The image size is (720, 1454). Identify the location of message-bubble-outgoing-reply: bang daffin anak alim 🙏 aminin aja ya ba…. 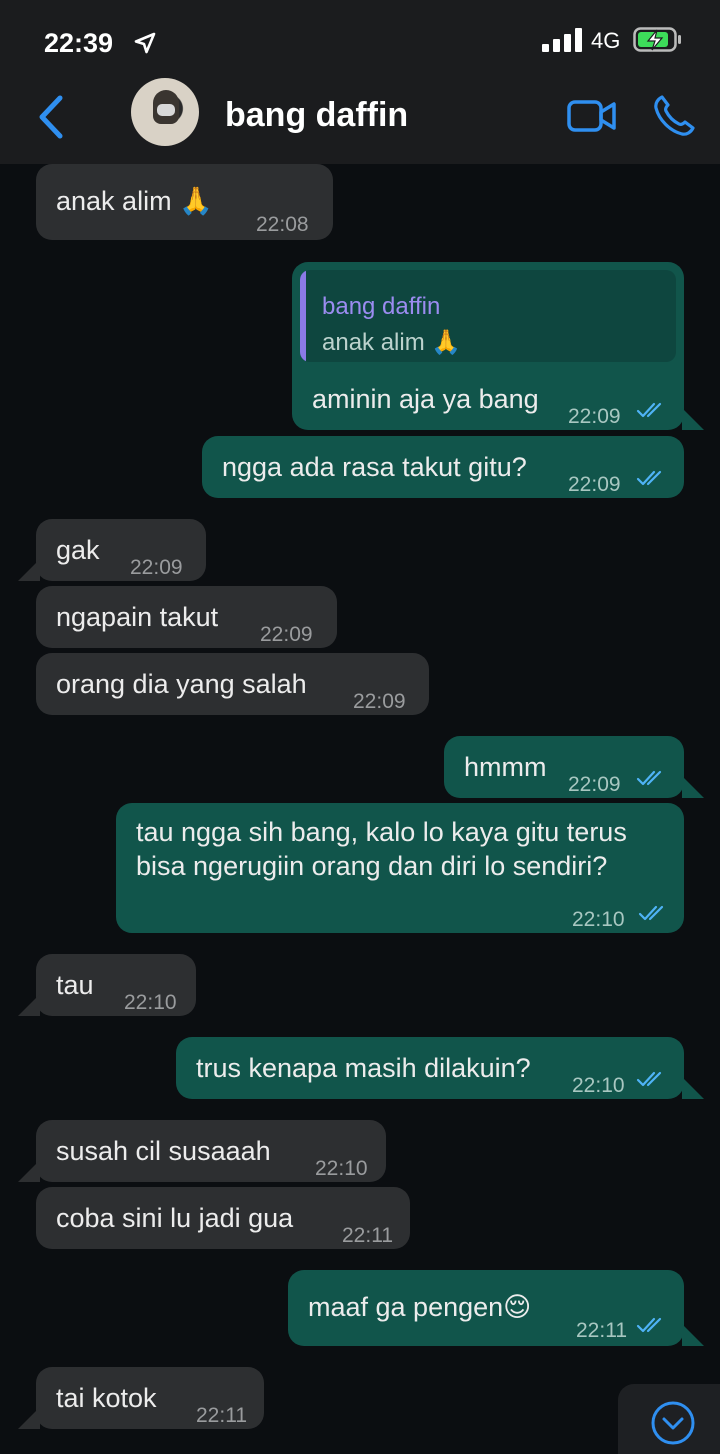
(498, 346).